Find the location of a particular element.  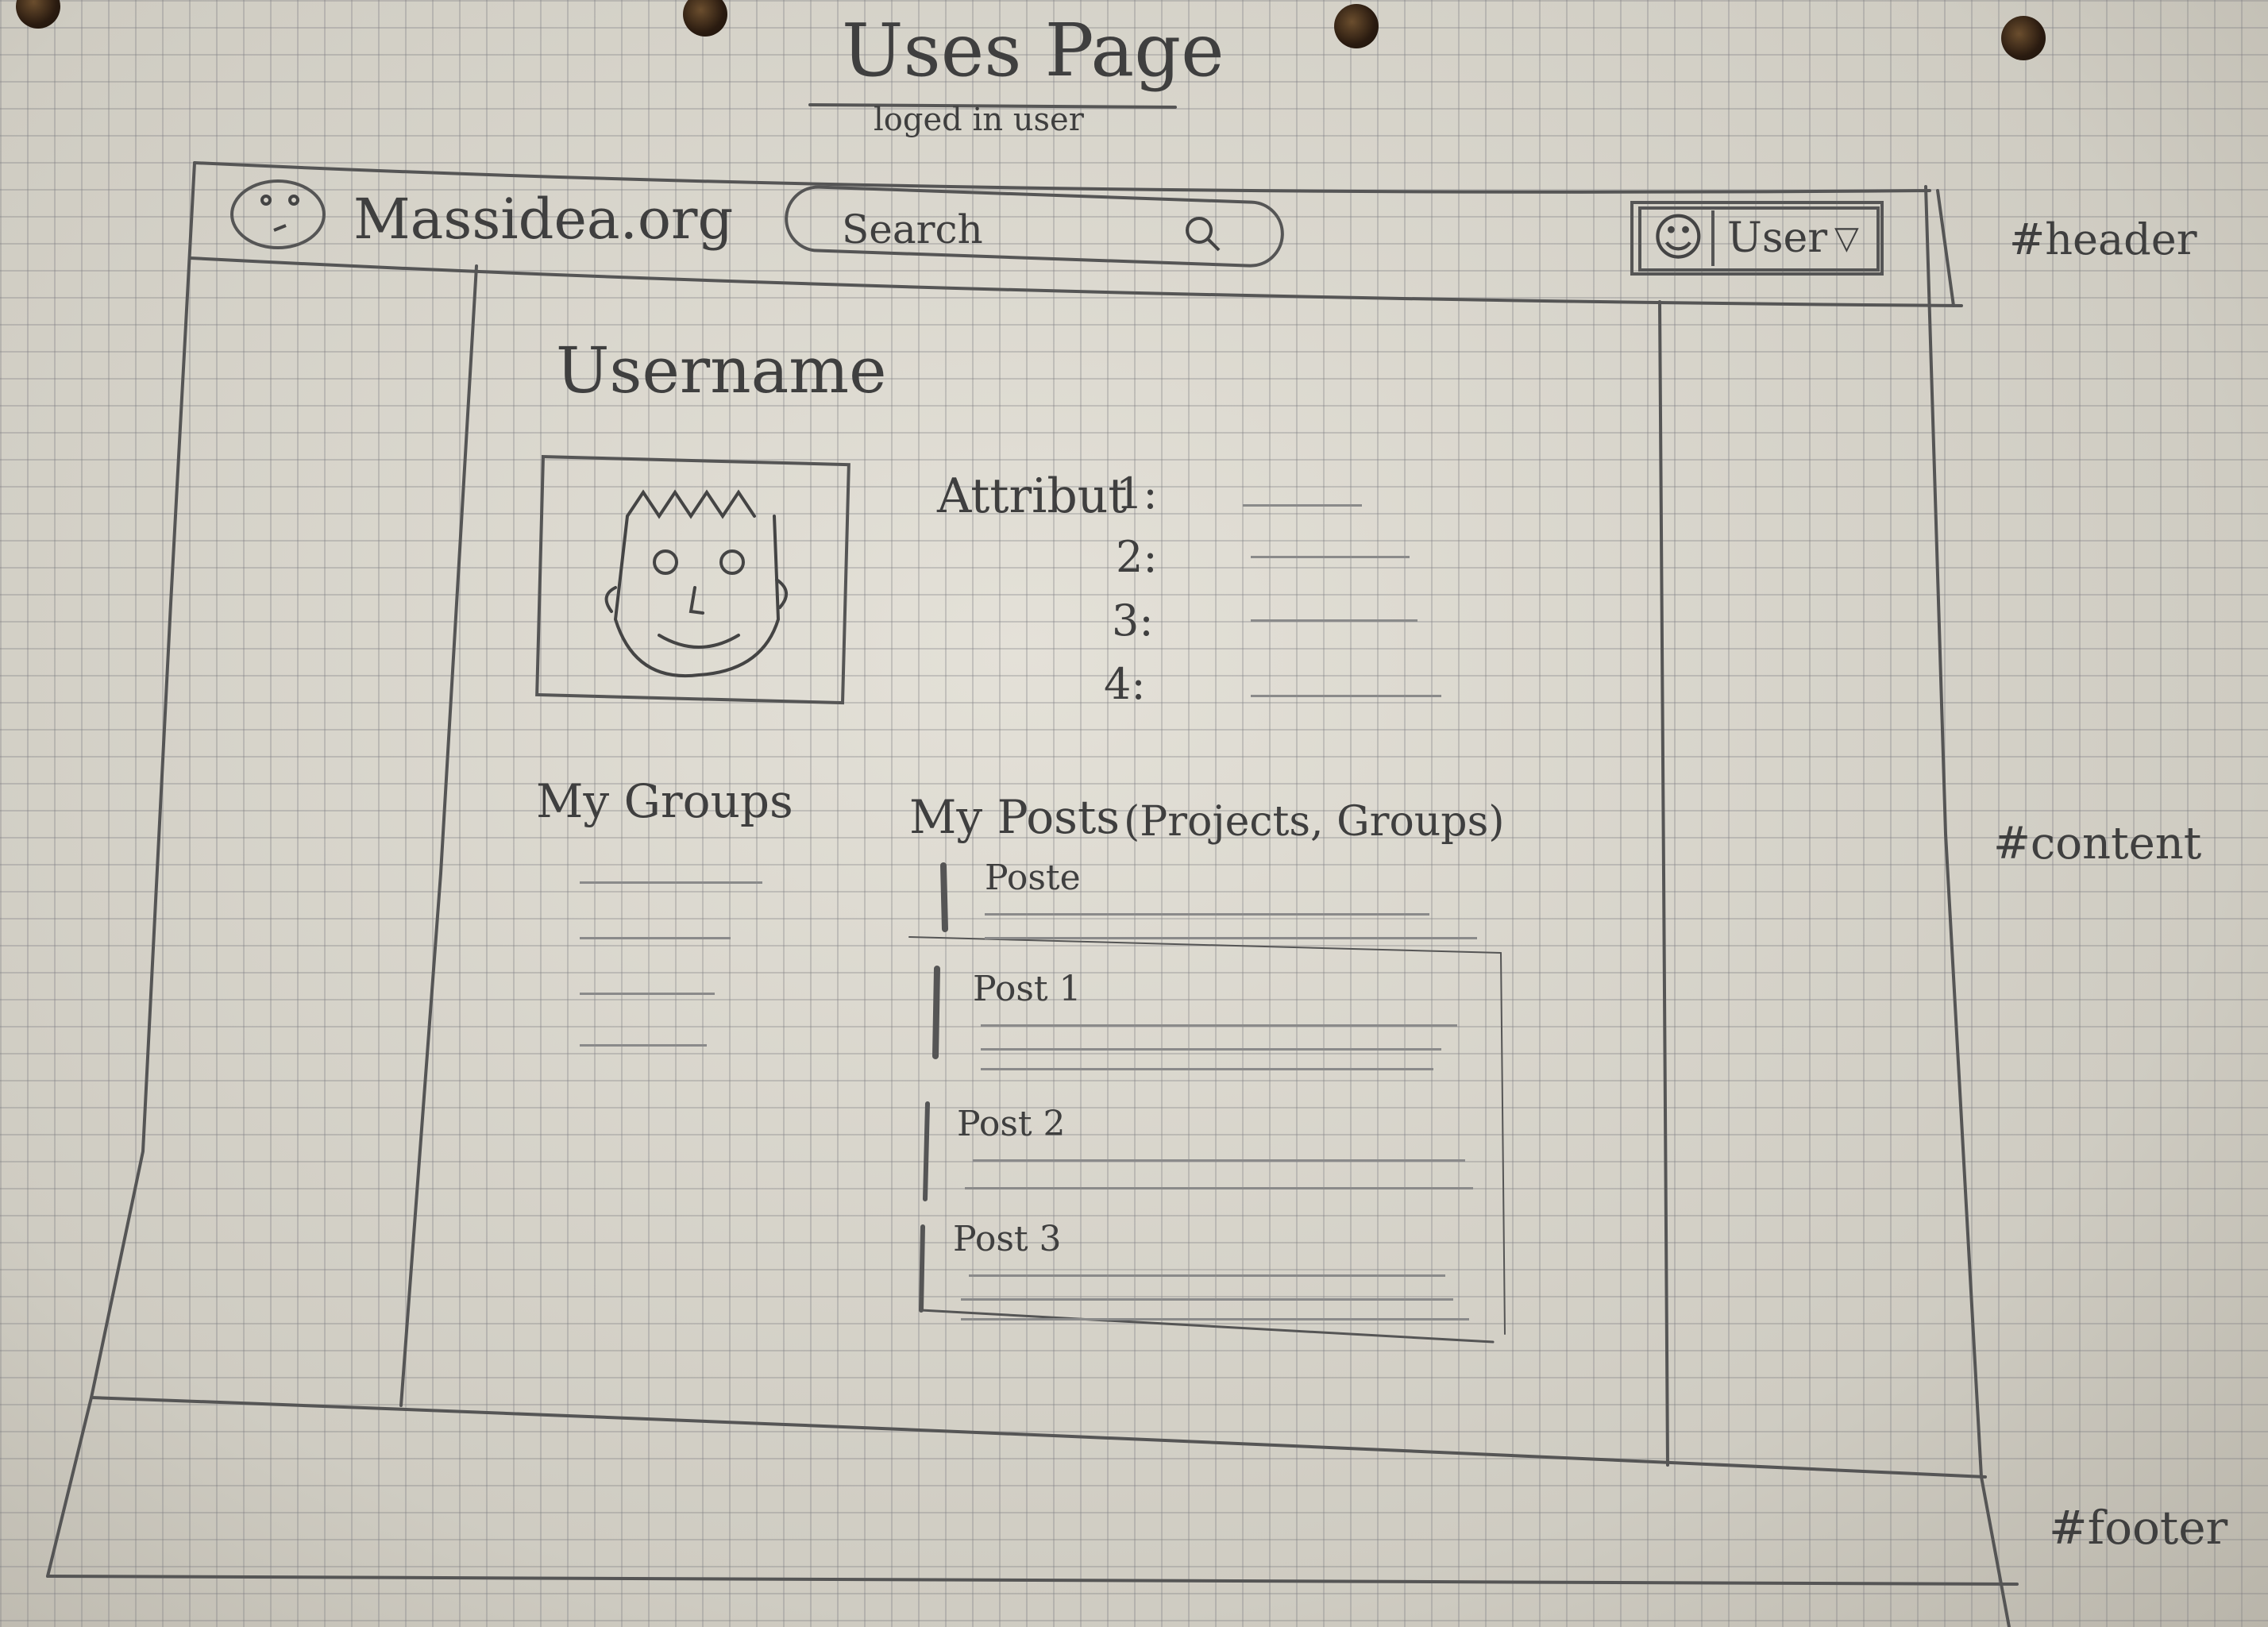

menu-divider is located at coordinates (1713, 238).